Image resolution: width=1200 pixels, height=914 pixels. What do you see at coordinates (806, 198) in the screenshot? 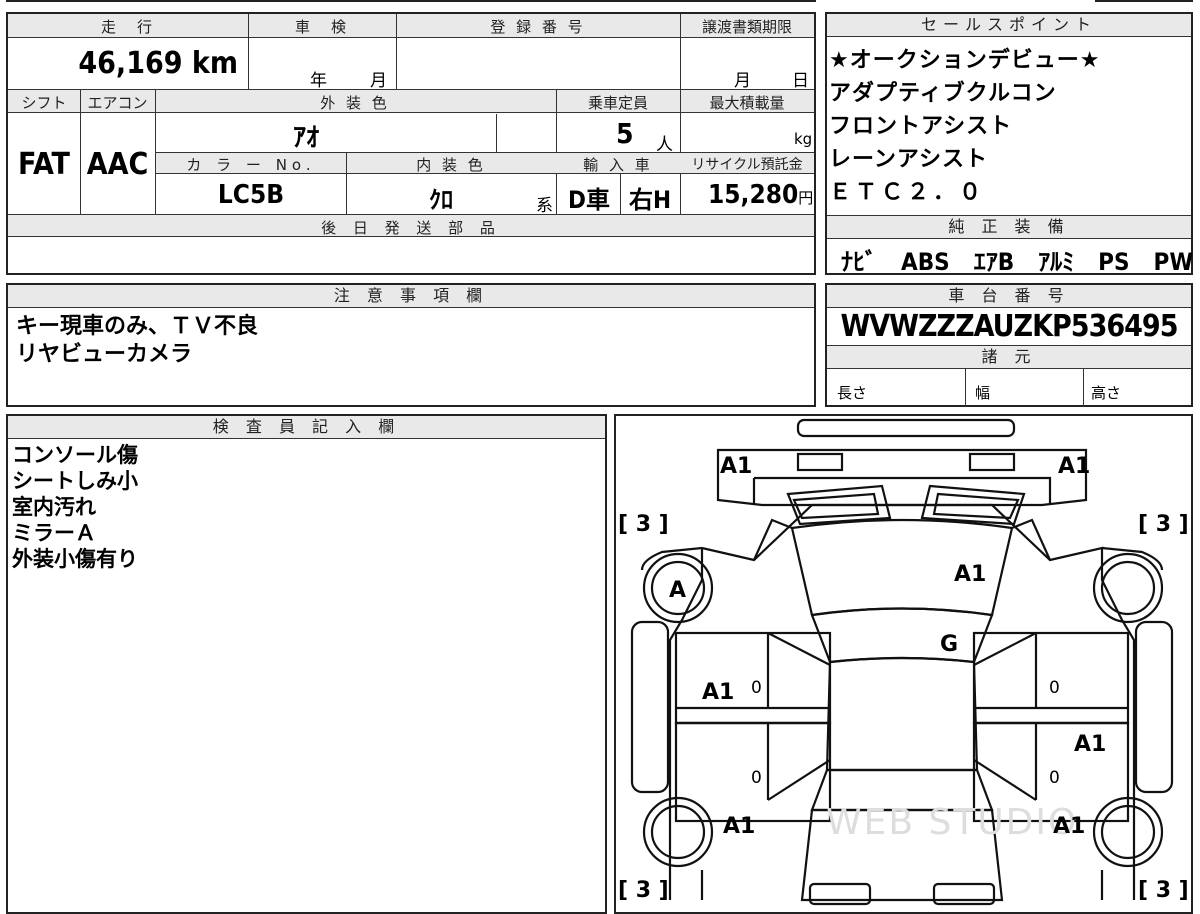
I see `recycle-unit: 円` at bounding box center [806, 198].